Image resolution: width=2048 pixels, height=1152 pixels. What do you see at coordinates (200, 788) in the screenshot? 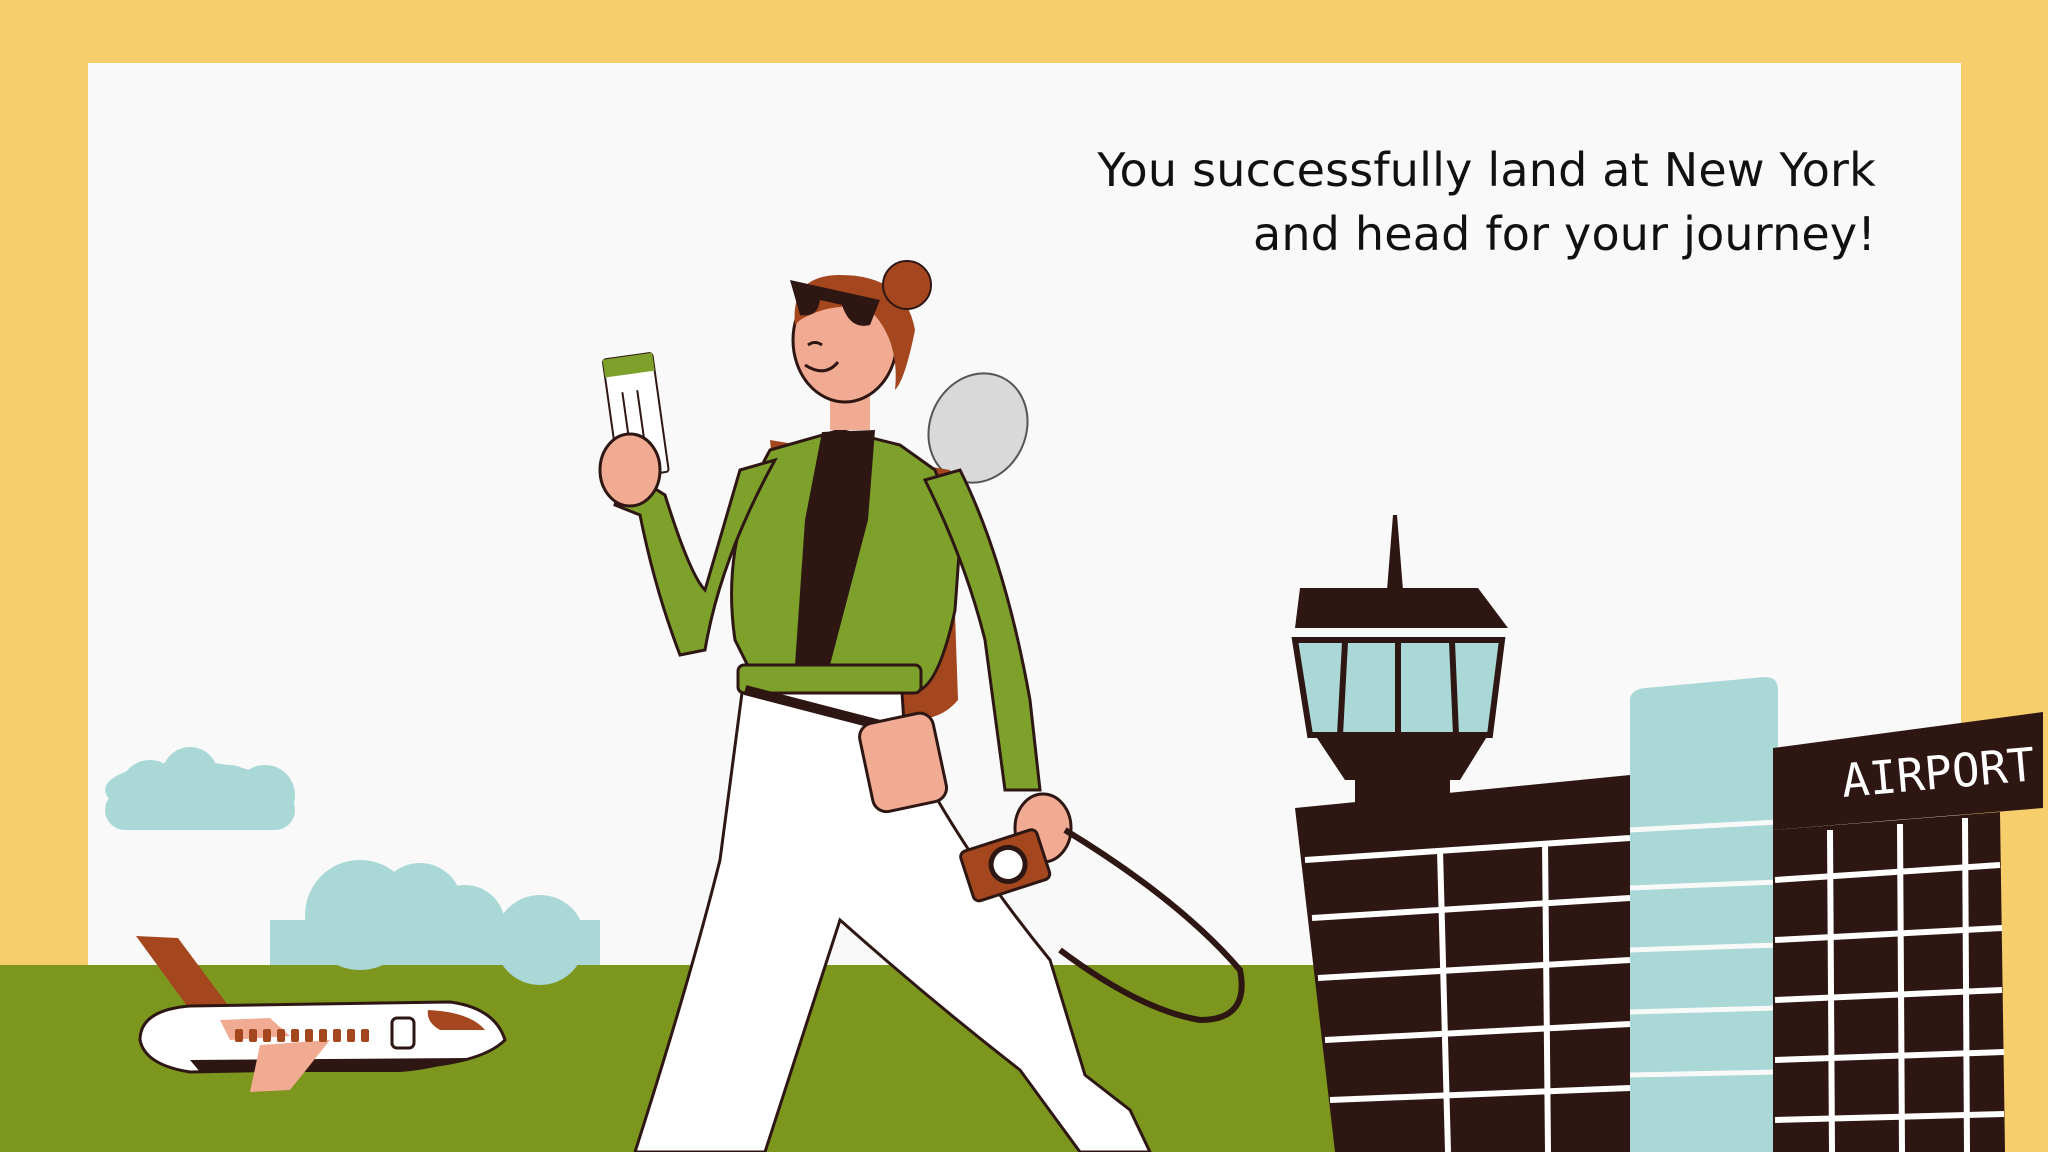
I see `cloud-left` at bounding box center [200, 788].